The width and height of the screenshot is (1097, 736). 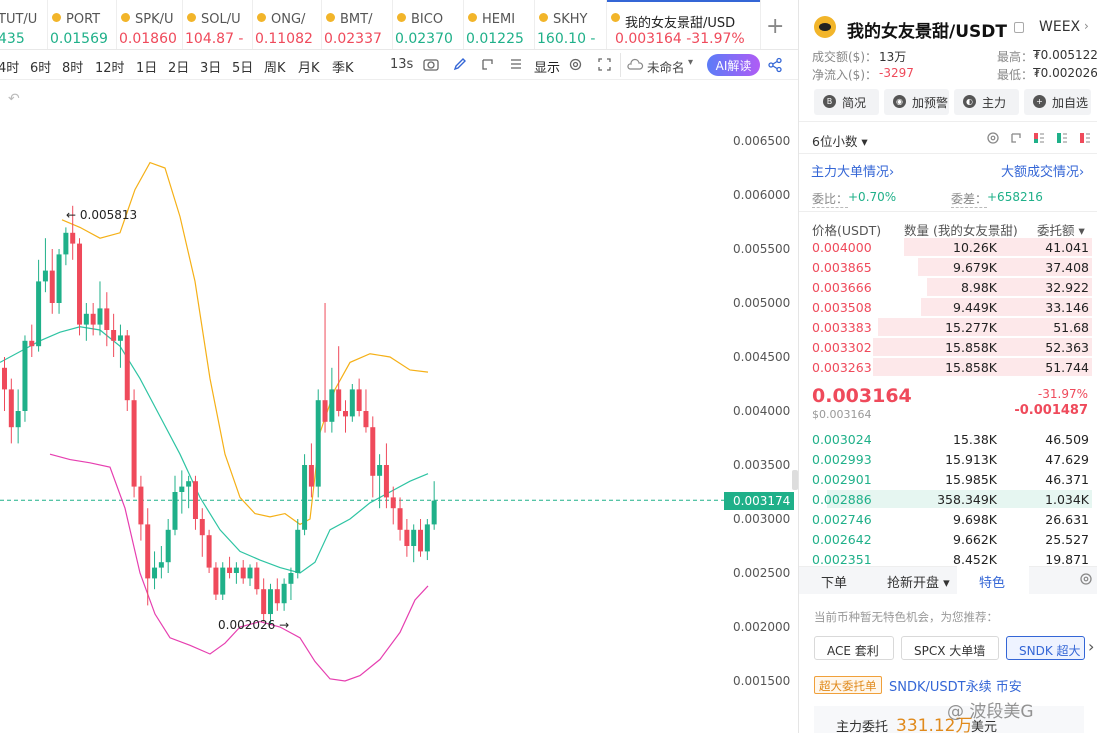 What do you see at coordinates (842, 267) in the screenshot?
I see `order-price: 0.003865` at bounding box center [842, 267].